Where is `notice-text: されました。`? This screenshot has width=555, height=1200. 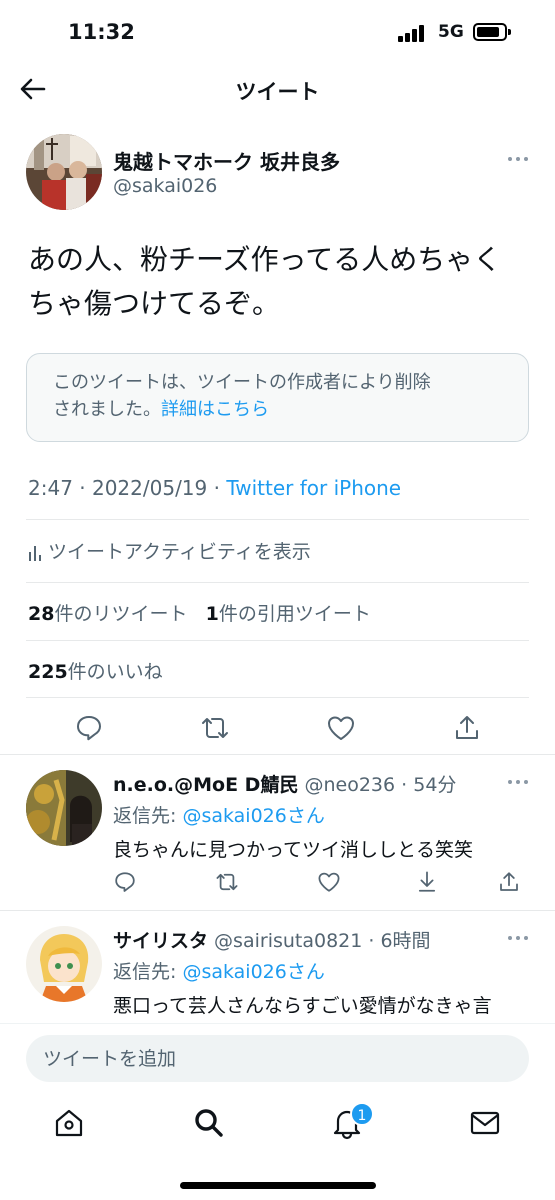 notice-text: されました。 is located at coordinates (107, 409).